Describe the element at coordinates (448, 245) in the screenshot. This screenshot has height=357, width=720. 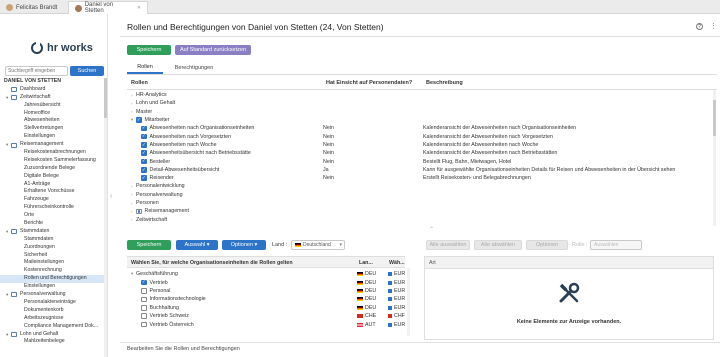
I see `select-all-button: Alle auswählen` at that location.